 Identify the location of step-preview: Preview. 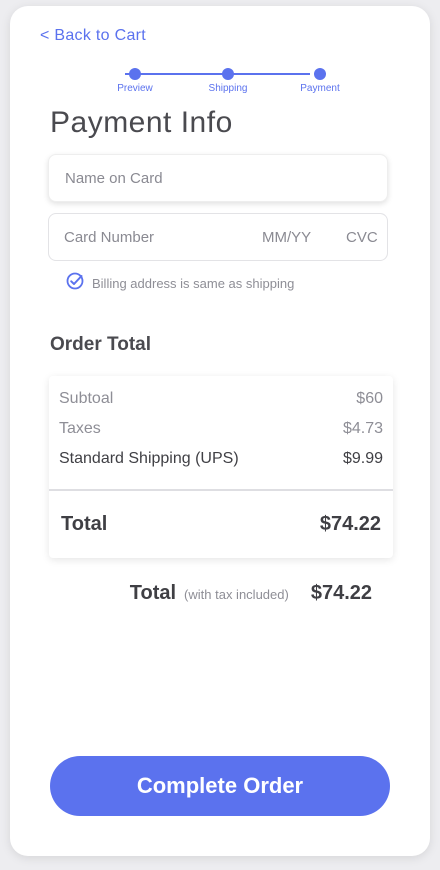
(135, 80).